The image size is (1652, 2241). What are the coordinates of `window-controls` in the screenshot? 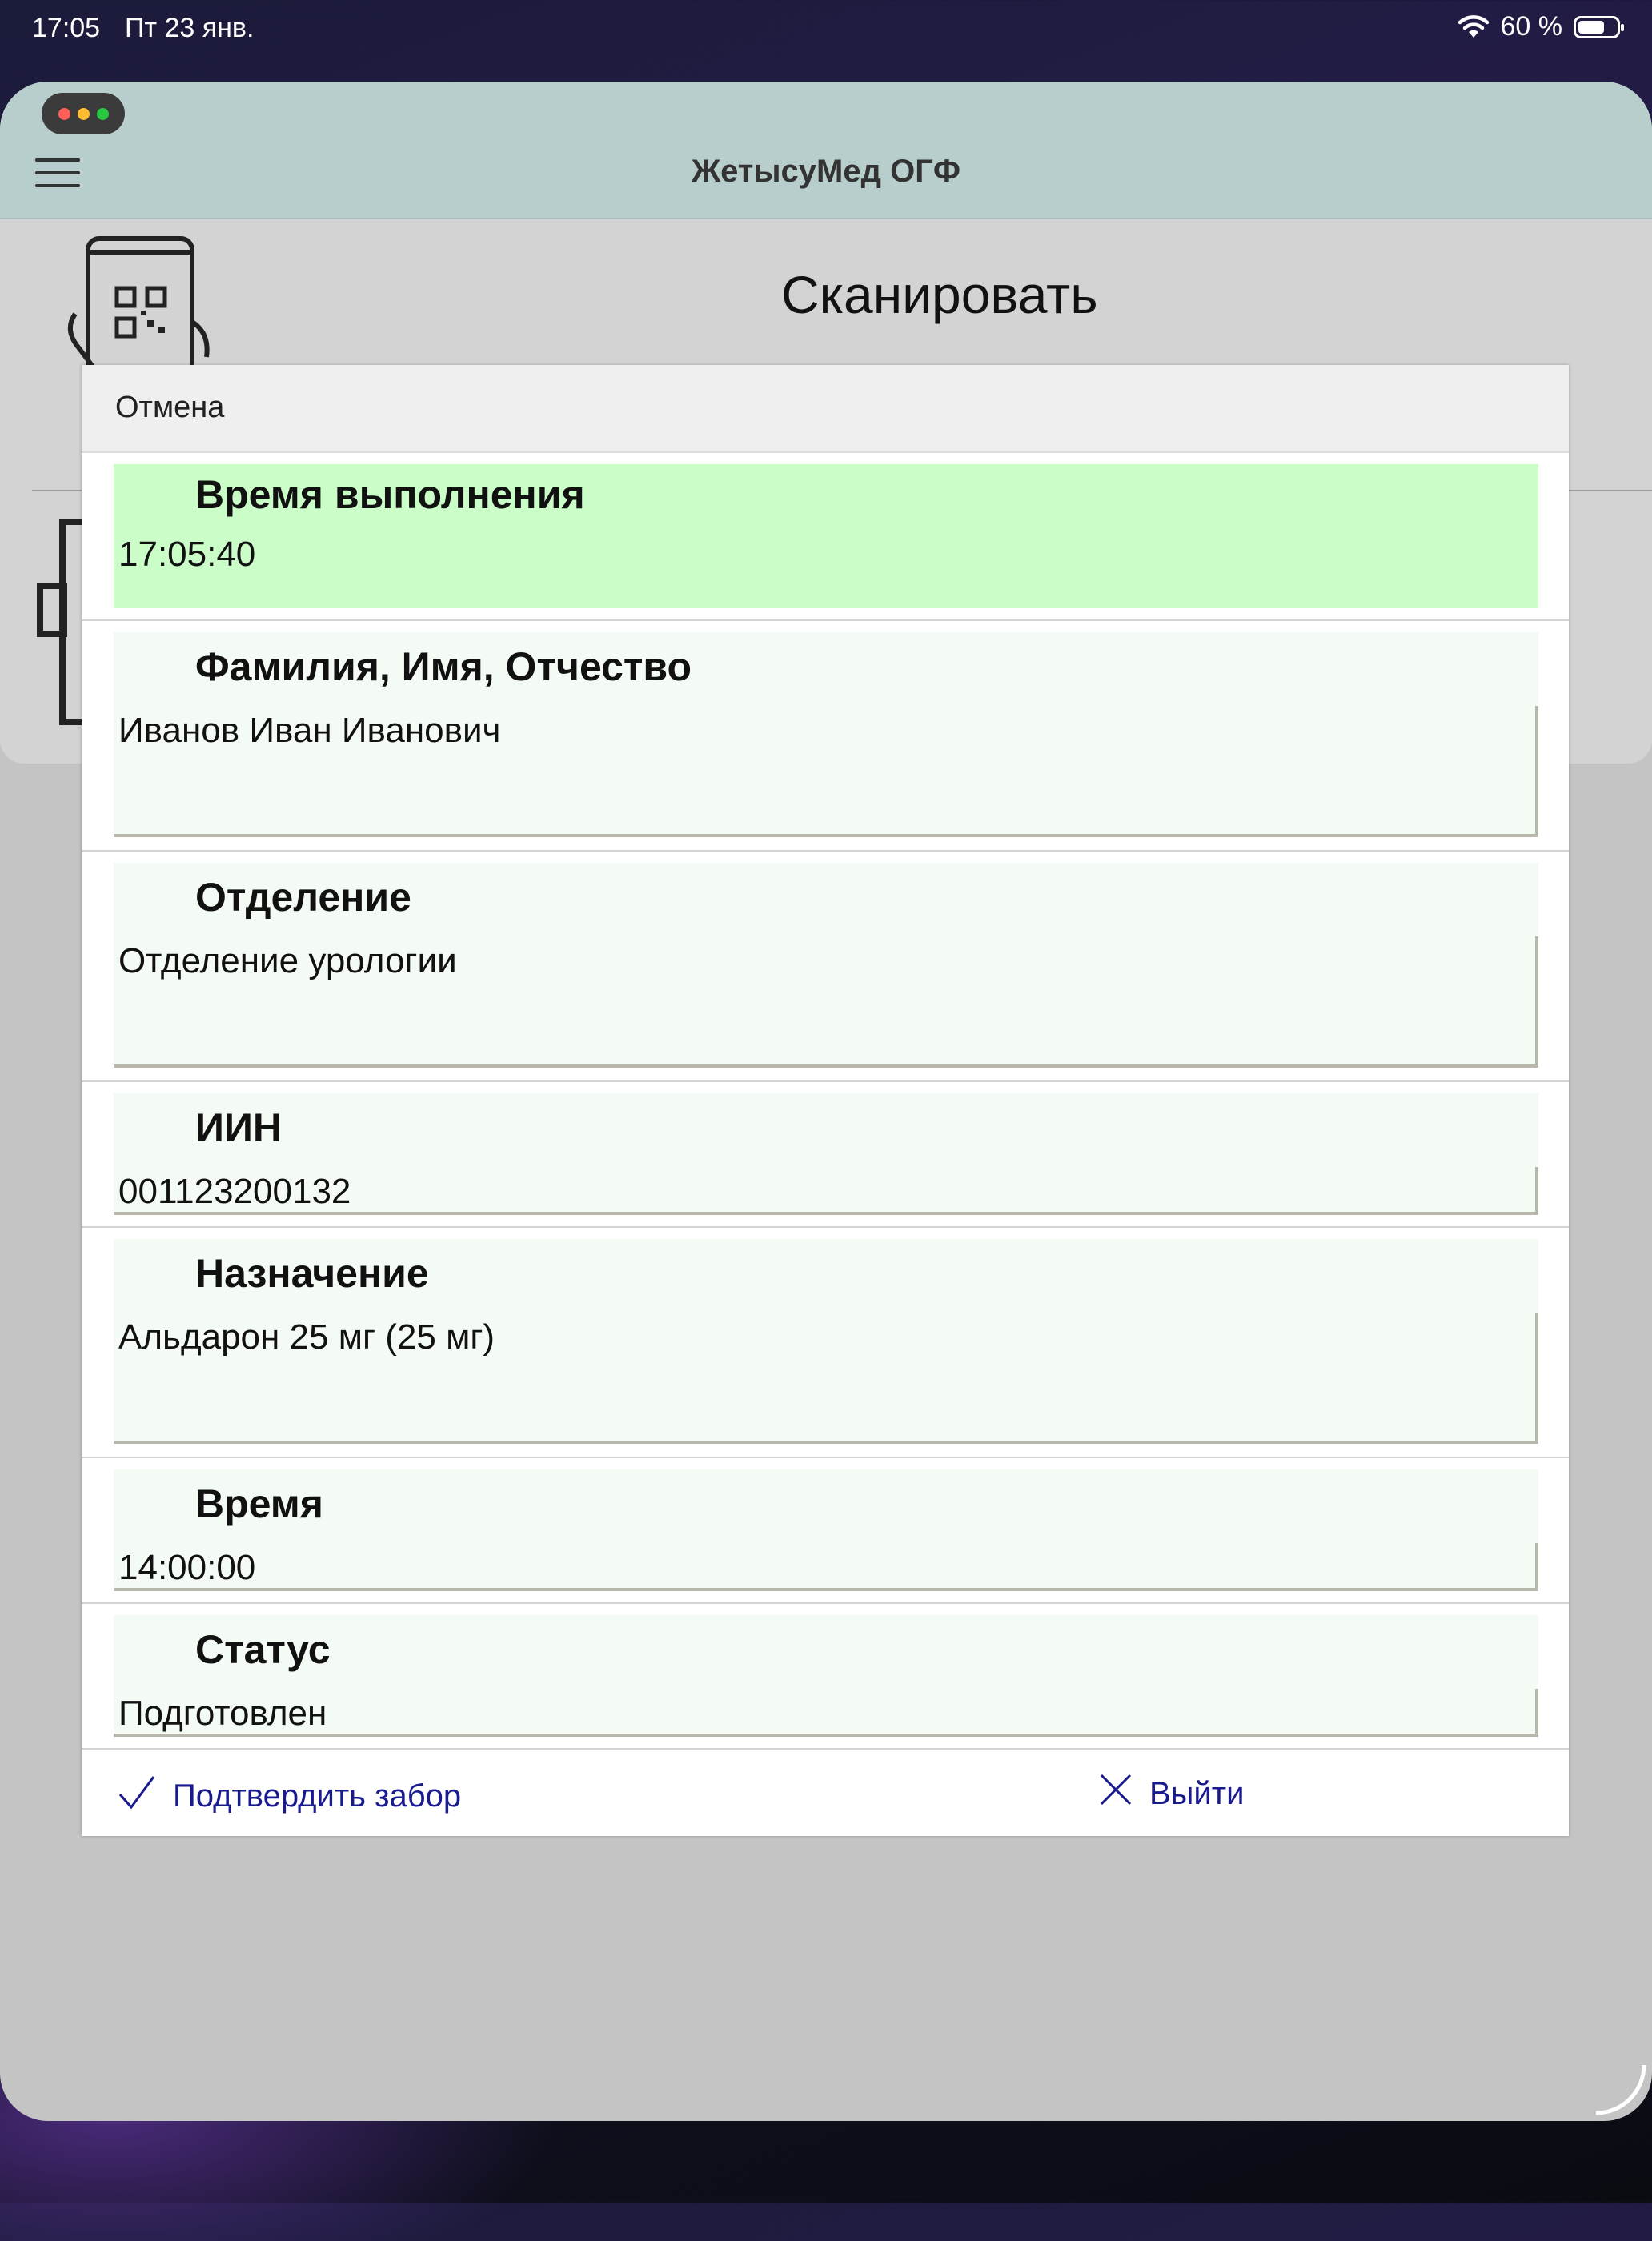 It's located at (83, 114).